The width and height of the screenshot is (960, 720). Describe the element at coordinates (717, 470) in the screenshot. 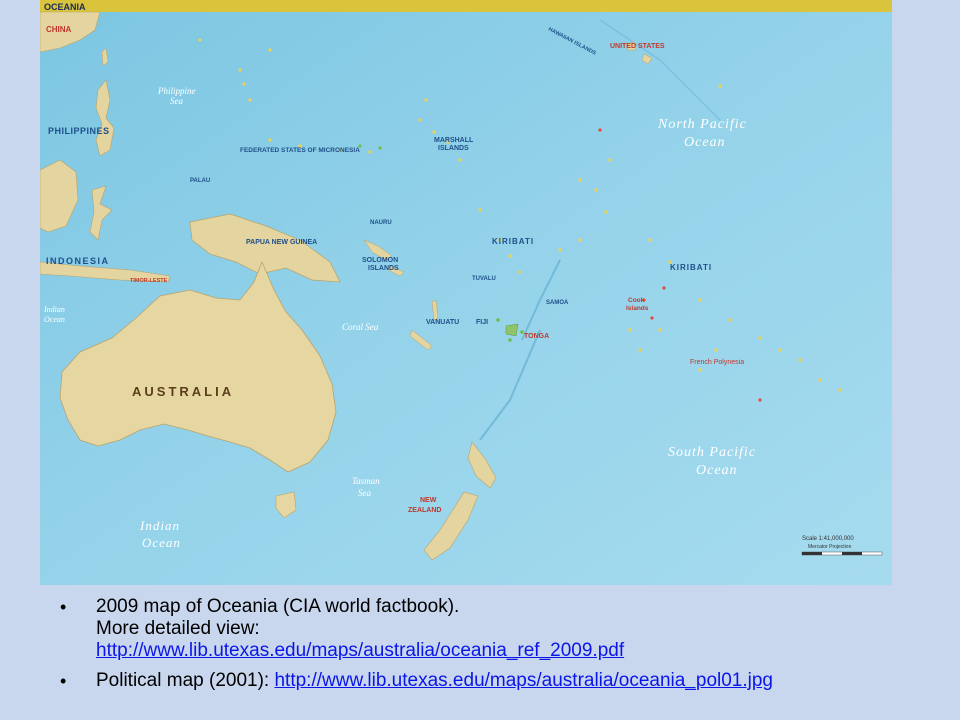

I see `south-pacific-label-2: Ocean` at that location.